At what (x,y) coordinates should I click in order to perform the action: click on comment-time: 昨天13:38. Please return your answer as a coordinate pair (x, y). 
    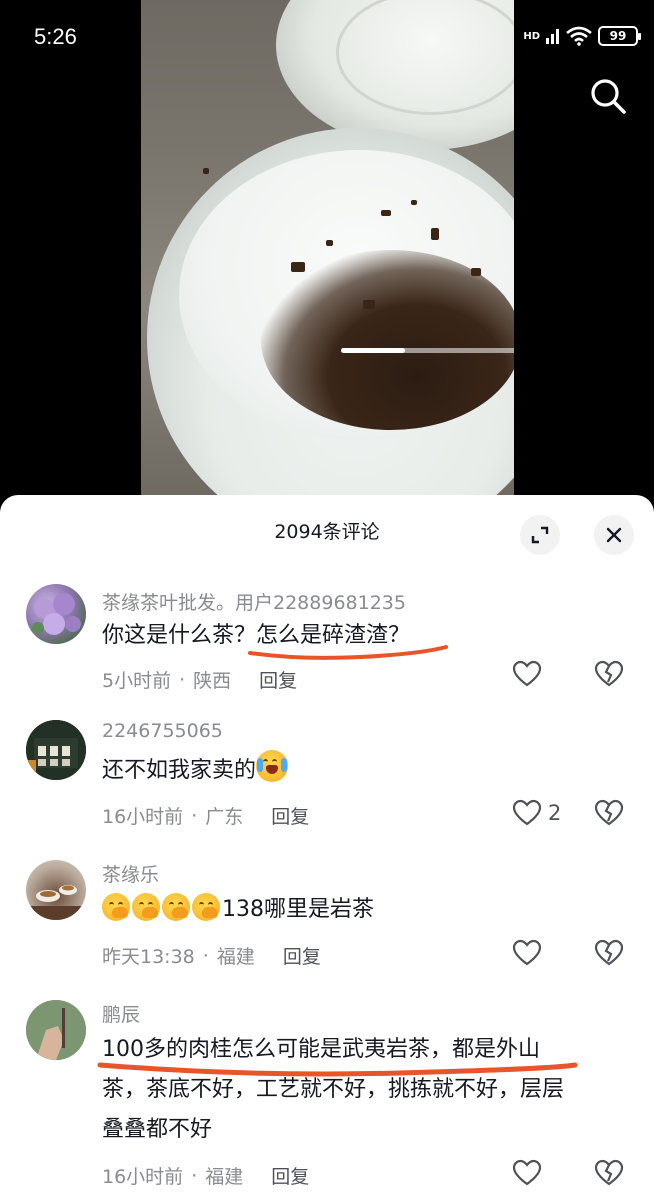
    Looking at the image, I should click on (148, 957).